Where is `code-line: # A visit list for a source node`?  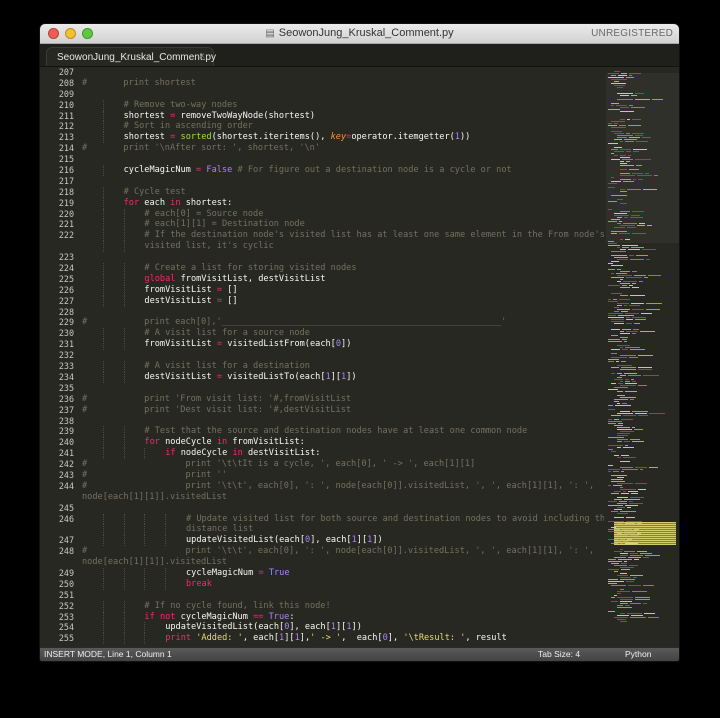
code-line: # A visit list for a source node is located at coordinates (343, 334).